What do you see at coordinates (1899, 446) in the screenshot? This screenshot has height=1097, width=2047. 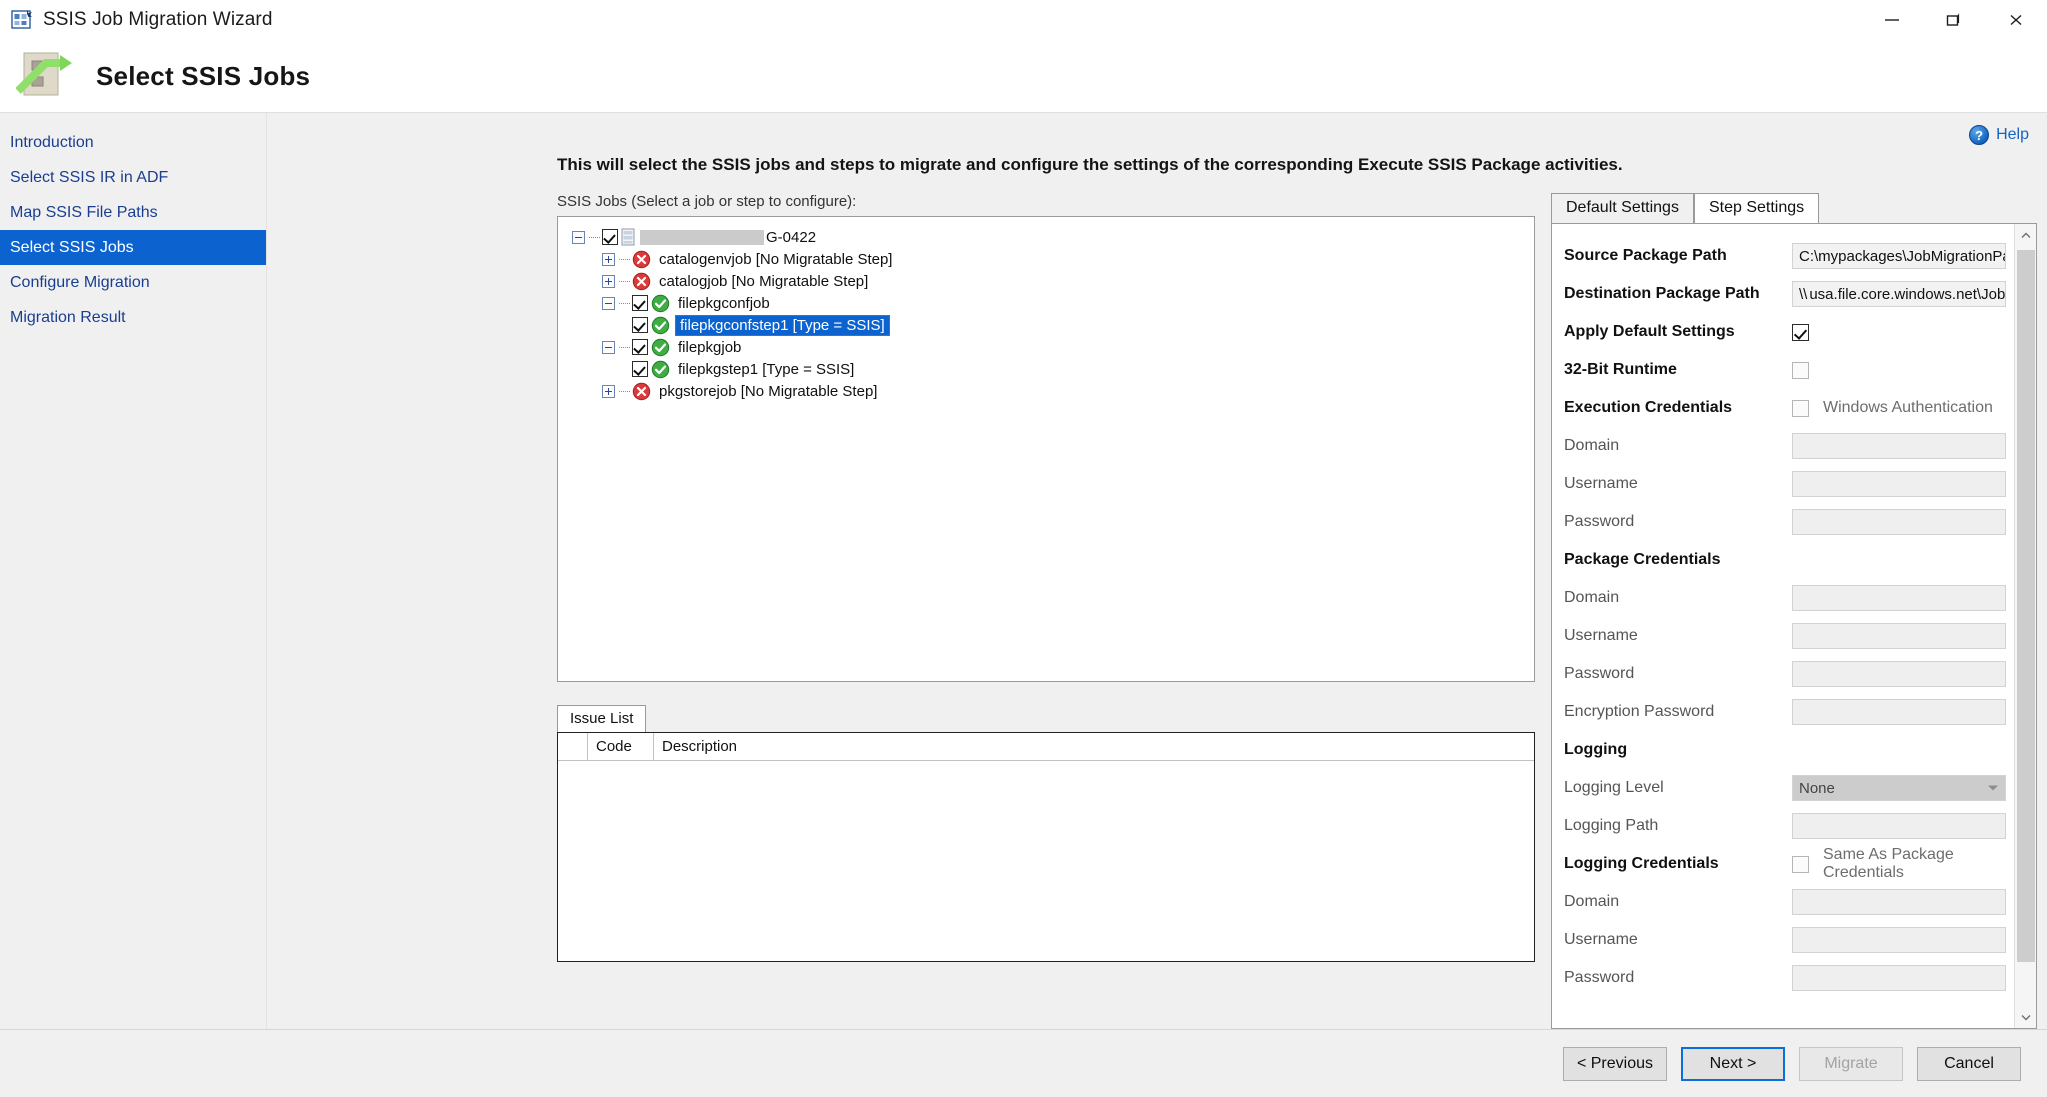 I see `execution-domain-input` at bounding box center [1899, 446].